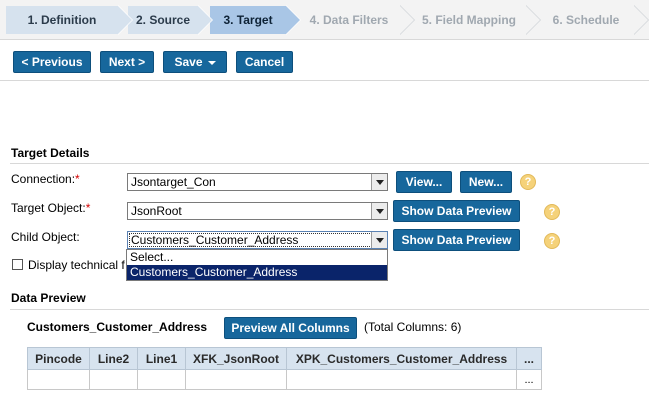 Image resolution: width=649 pixels, height=397 pixels. Describe the element at coordinates (50, 153) in the screenshot. I see `target-details-title: Target Details` at that location.